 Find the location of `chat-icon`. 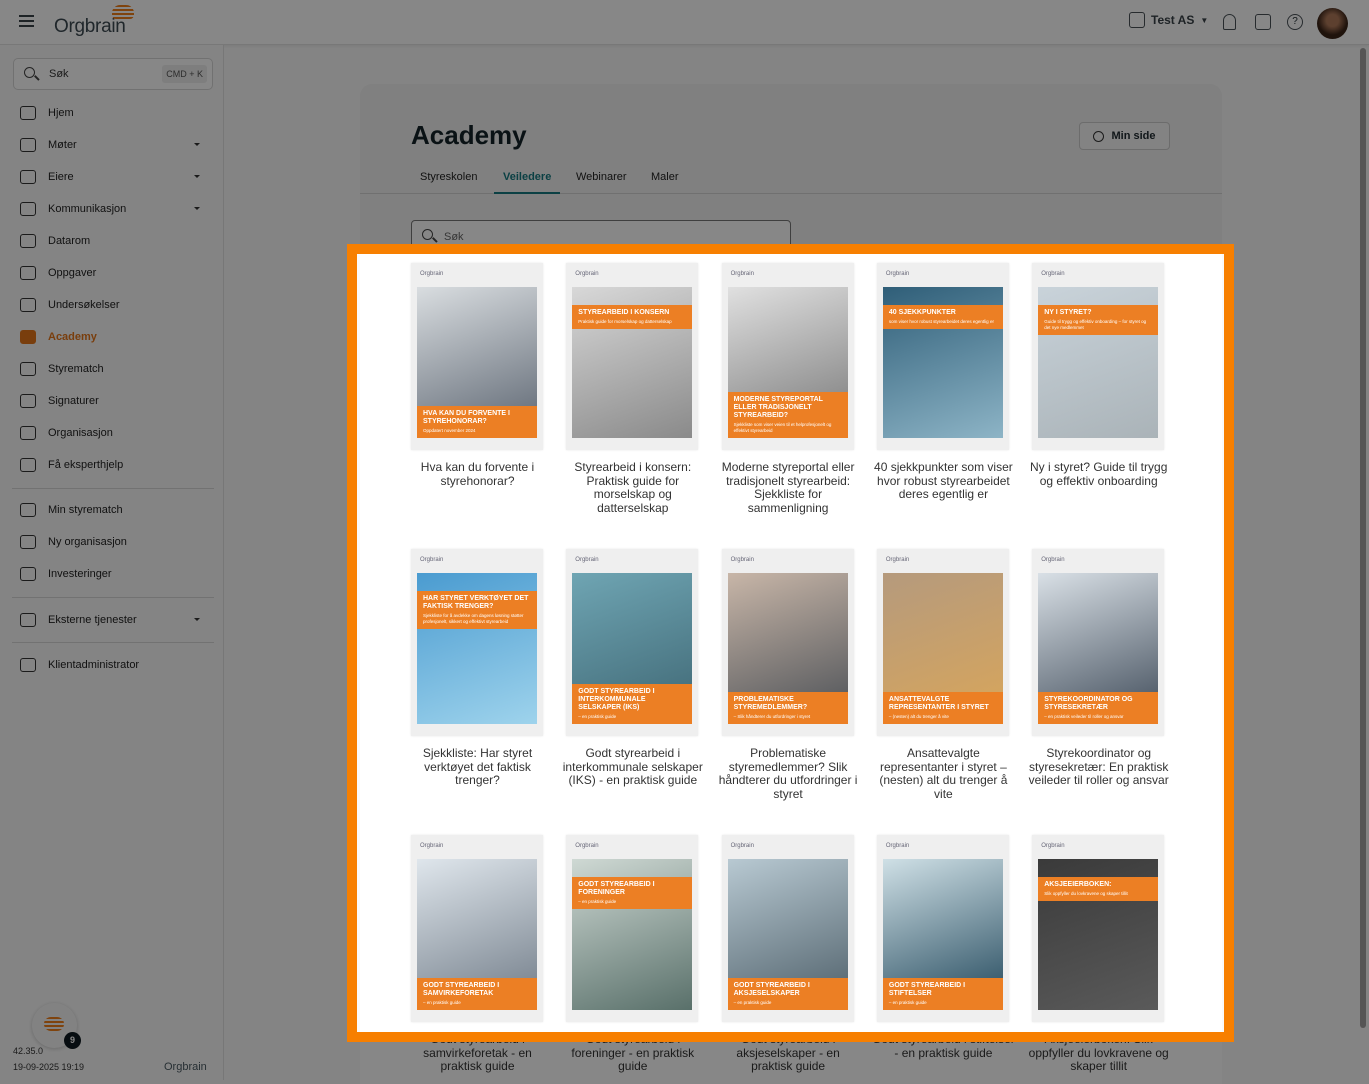

chat-icon is located at coordinates (1263, 22).